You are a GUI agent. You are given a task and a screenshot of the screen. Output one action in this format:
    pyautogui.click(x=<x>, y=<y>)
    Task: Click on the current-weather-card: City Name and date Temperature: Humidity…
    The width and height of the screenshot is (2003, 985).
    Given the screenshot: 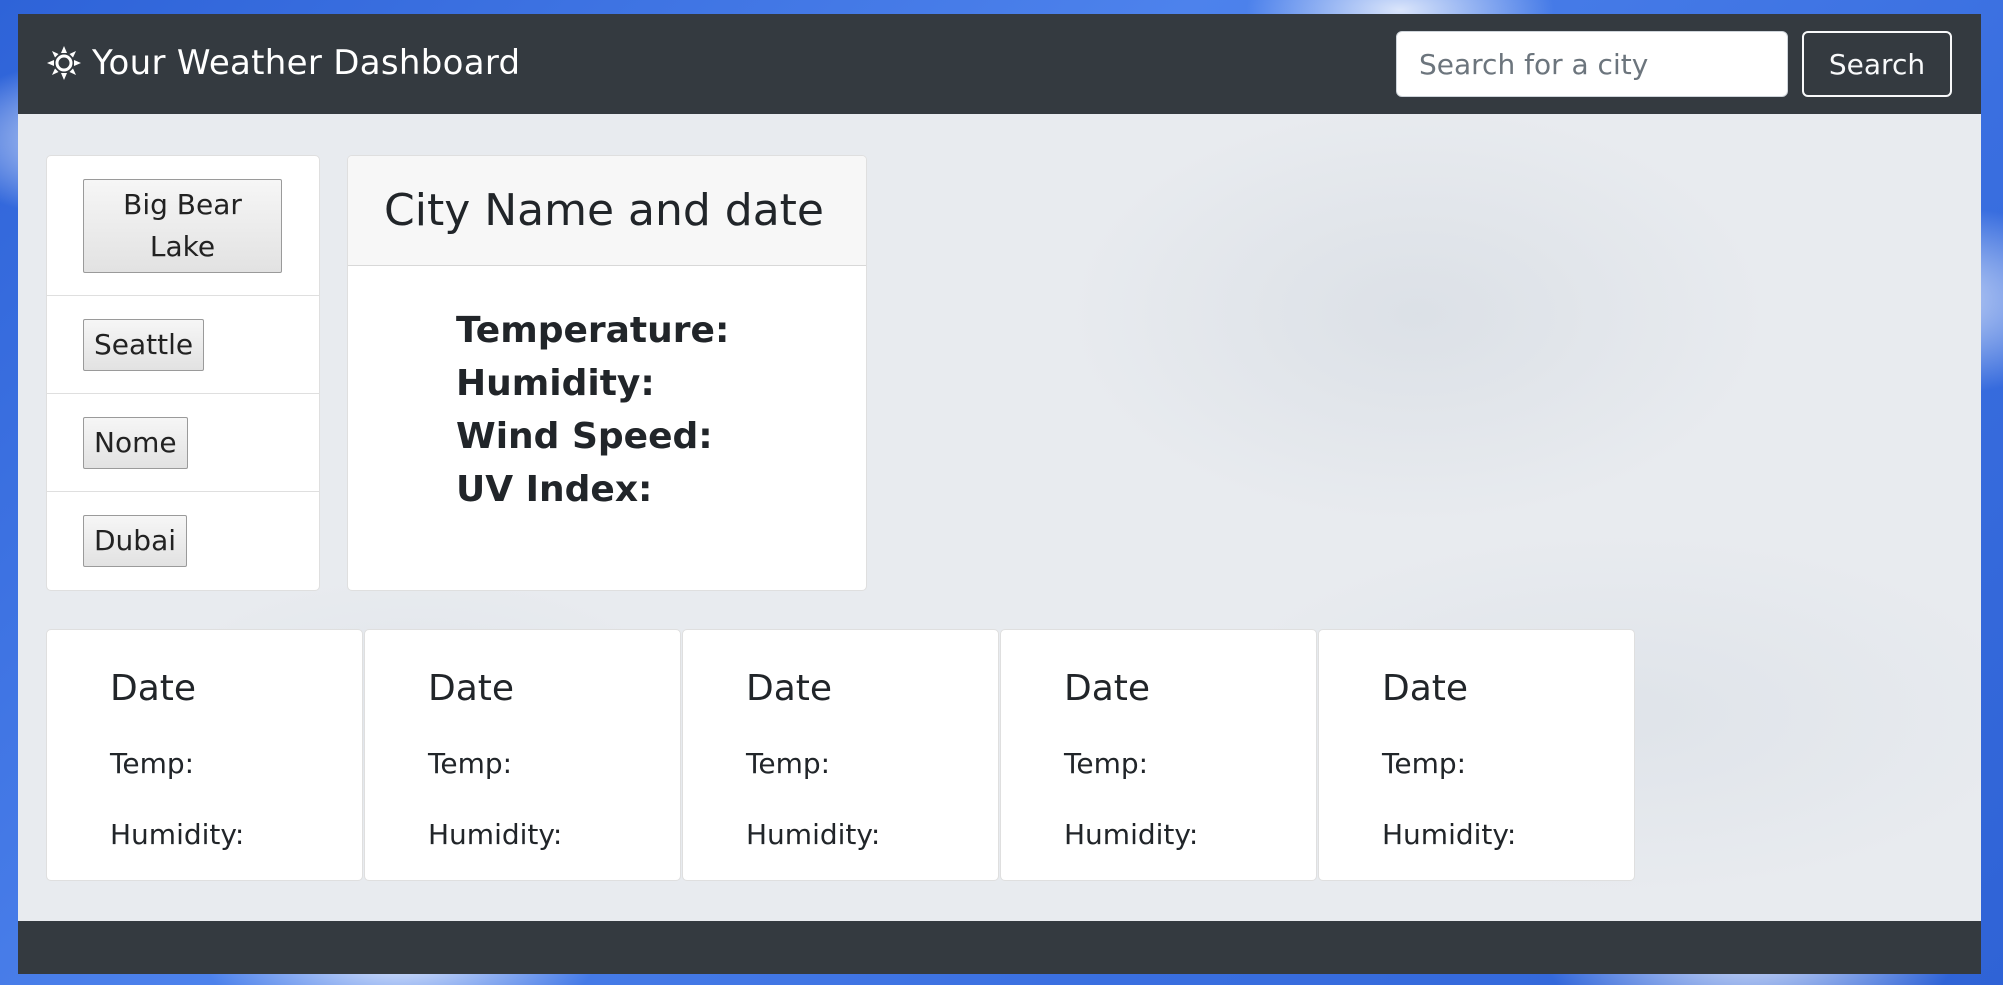 What is the action you would take?
    pyautogui.click(x=607, y=373)
    